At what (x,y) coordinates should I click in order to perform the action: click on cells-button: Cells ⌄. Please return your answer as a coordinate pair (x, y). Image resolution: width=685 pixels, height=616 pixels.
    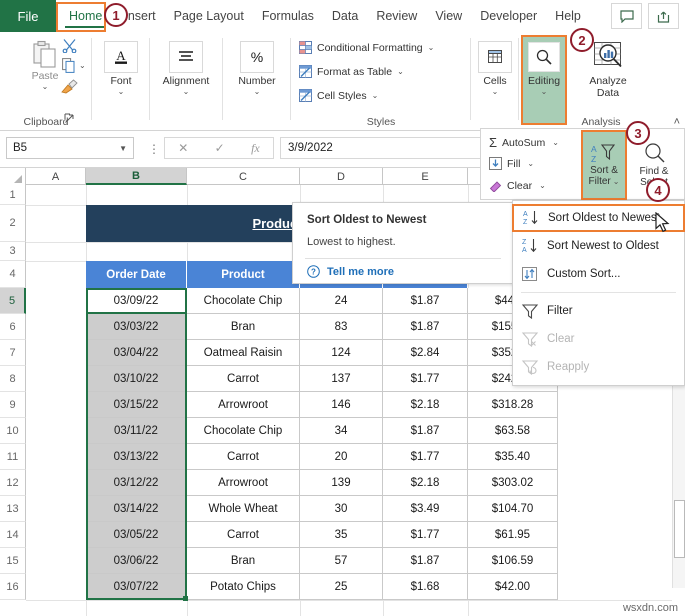
    Looking at the image, I should click on (495, 68).